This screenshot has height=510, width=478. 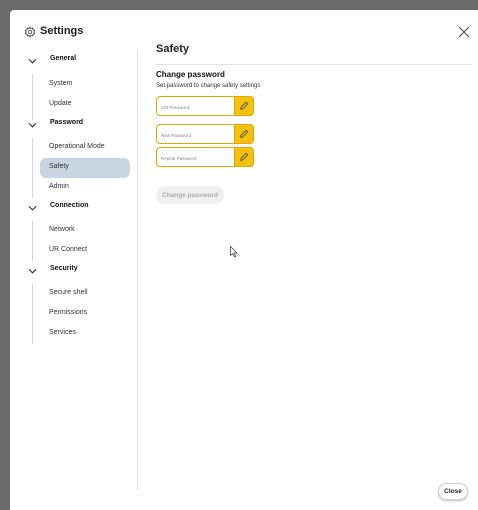 I want to click on sidebar-item-operational-mode: Operational Mode, so click(x=85, y=148).